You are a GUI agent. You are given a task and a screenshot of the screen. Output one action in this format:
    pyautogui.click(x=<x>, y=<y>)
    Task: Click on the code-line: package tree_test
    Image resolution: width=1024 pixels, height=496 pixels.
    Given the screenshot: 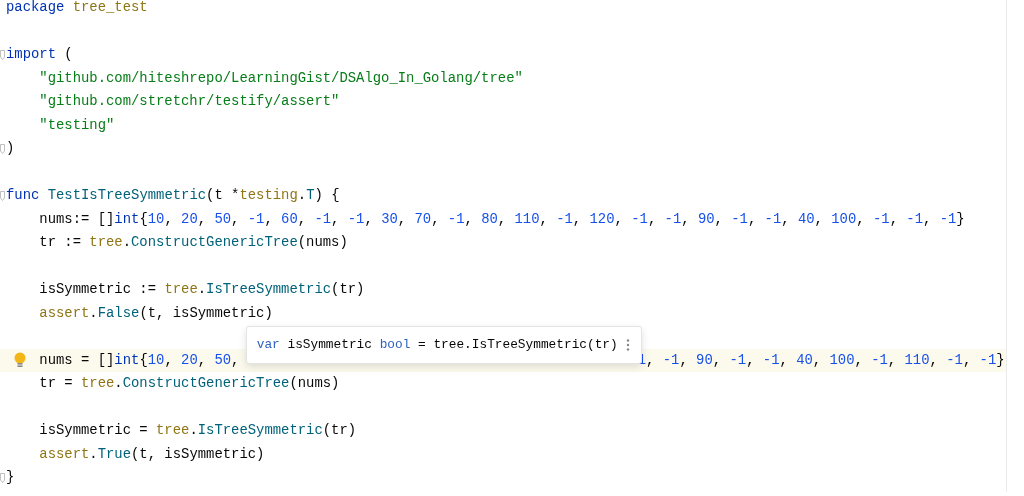 What is the action you would take?
    pyautogui.click(x=77, y=8)
    